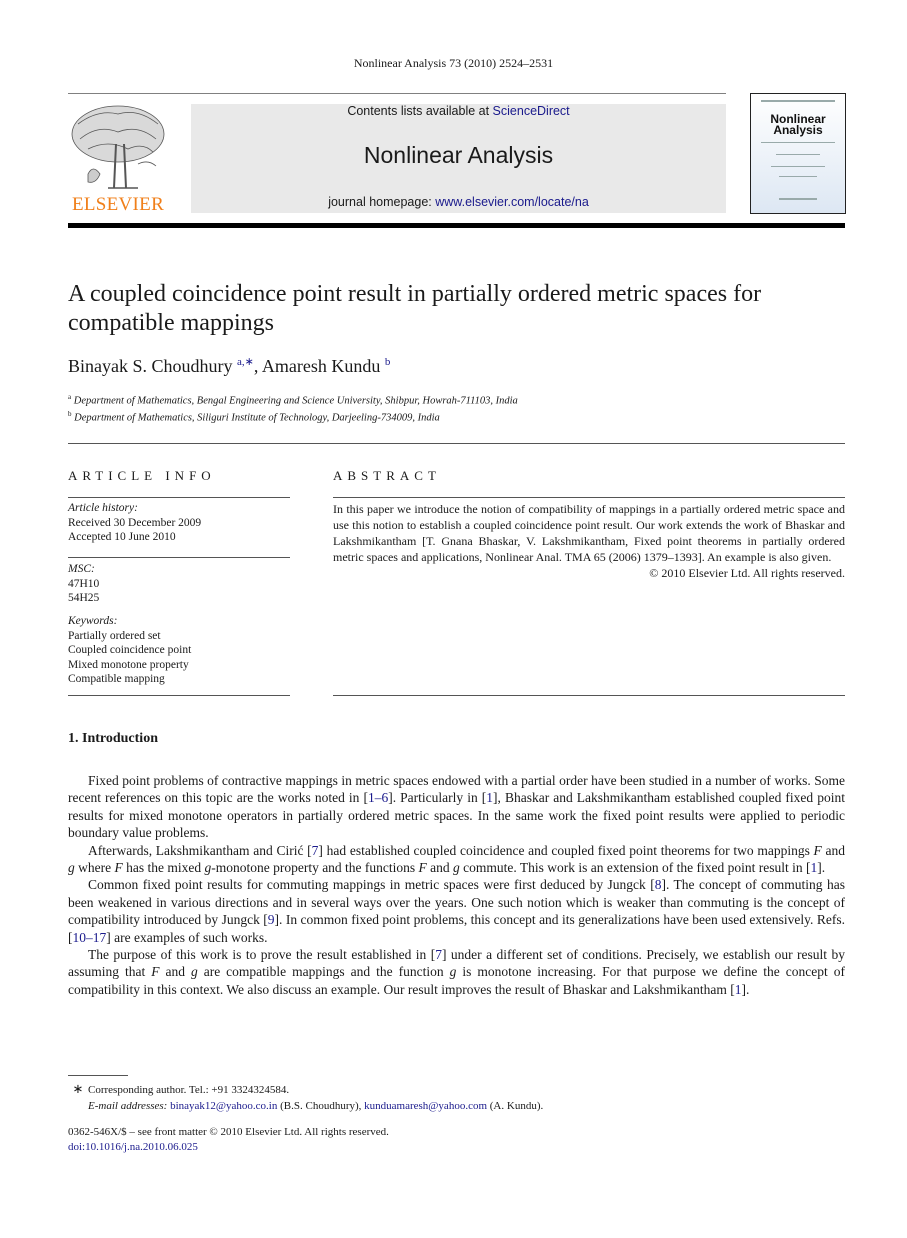  What do you see at coordinates (150, 366) in the screenshot?
I see `author-name: Binayak S. Choudhury` at bounding box center [150, 366].